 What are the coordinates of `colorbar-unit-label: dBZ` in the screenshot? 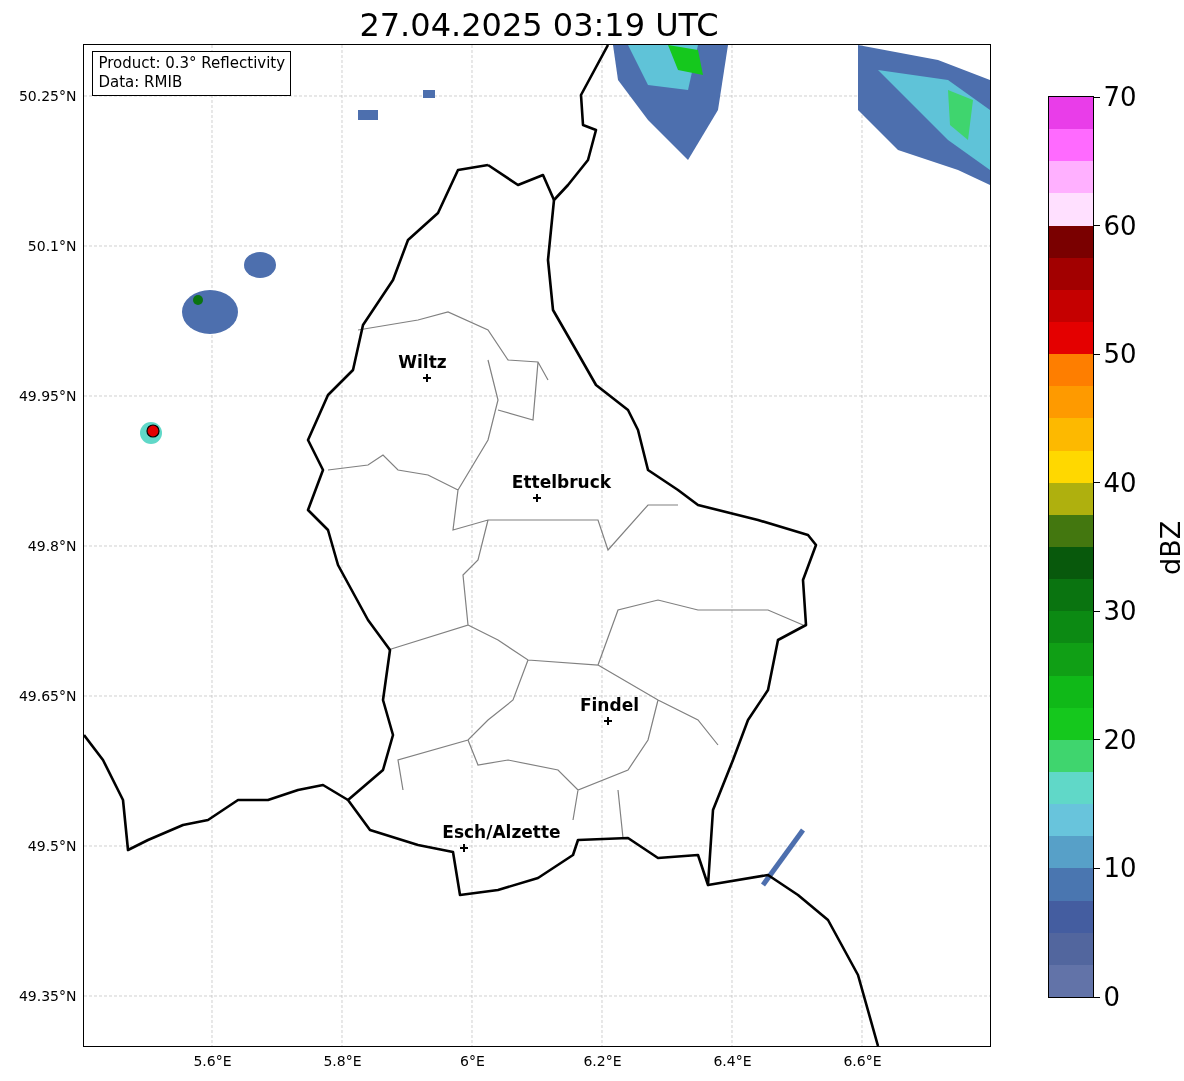 It's located at (1170, 547).